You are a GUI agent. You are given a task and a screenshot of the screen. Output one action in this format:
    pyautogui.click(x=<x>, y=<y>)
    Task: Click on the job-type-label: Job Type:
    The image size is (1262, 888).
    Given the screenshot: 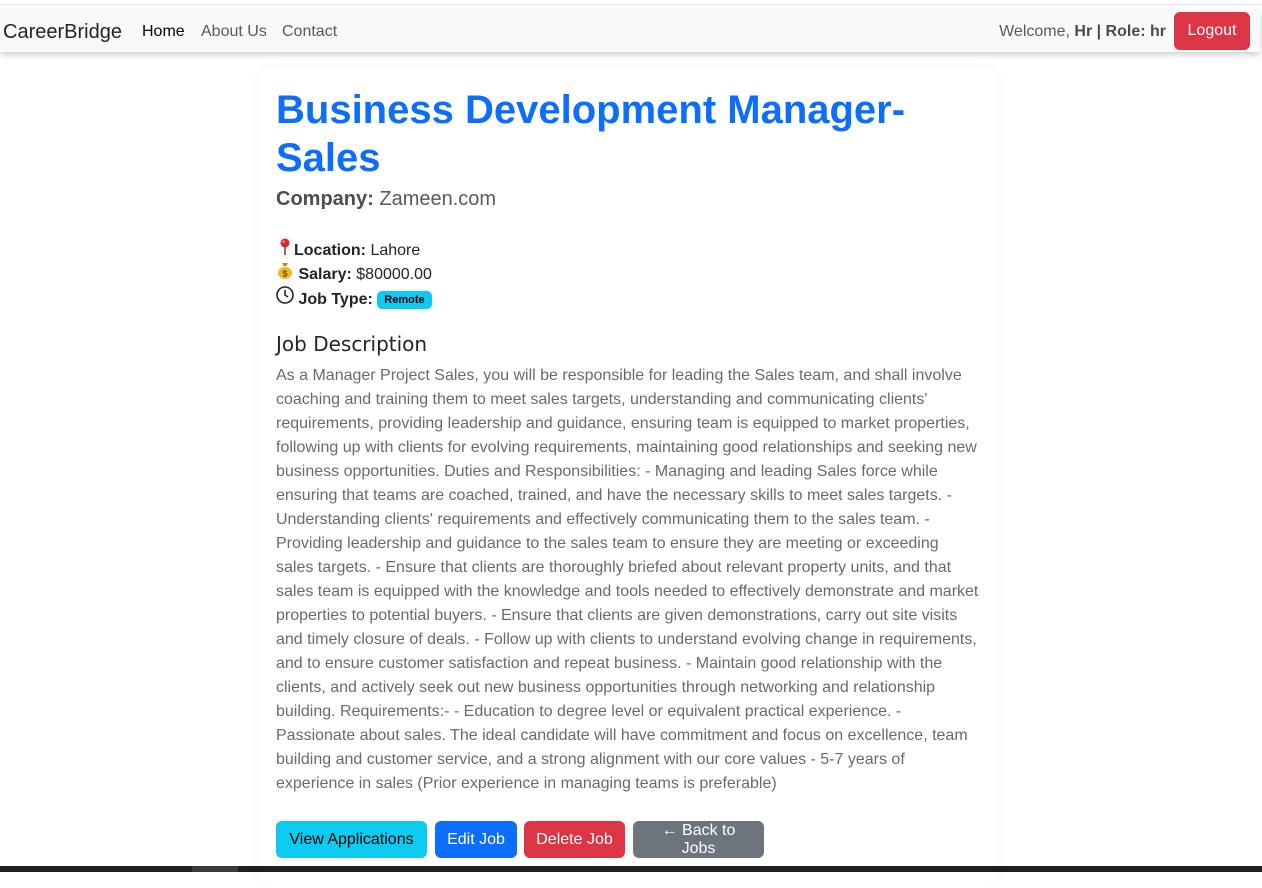 What is the action you would take?
    pyautogui.click(x=335, y=299)
    